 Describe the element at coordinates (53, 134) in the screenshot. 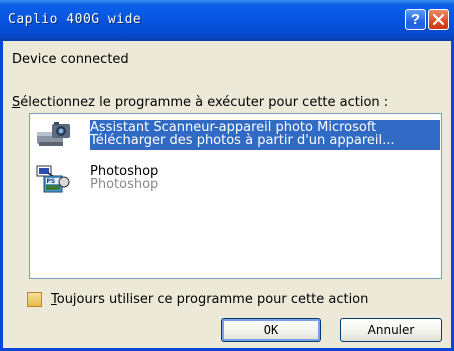

I see `camera-scanner-icon` at that location.